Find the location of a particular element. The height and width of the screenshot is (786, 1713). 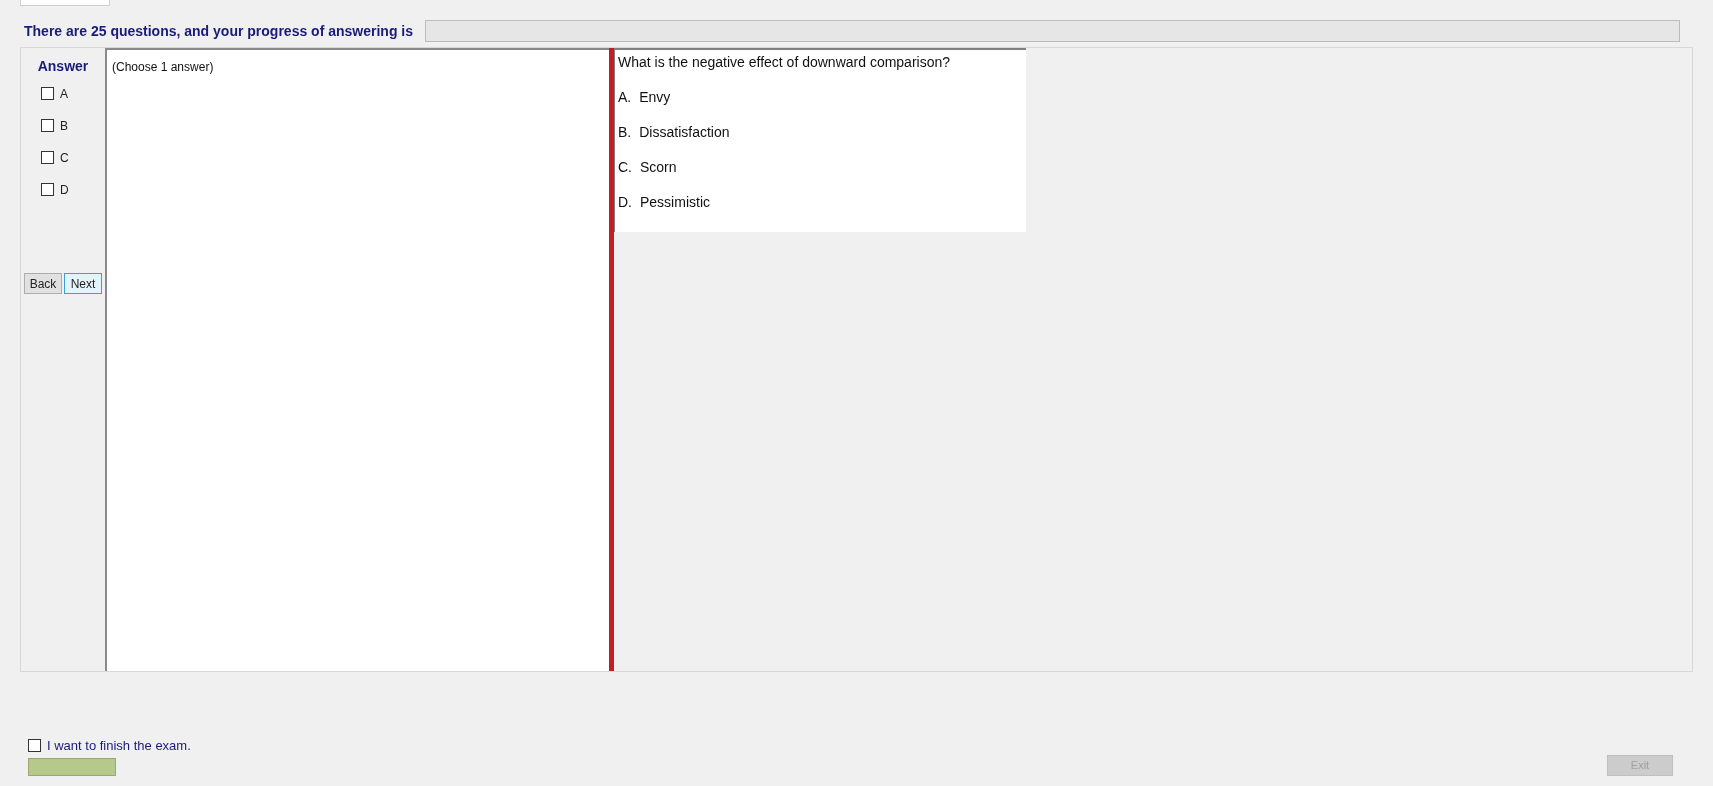

option-label: B is located at coordinates (64, 126).